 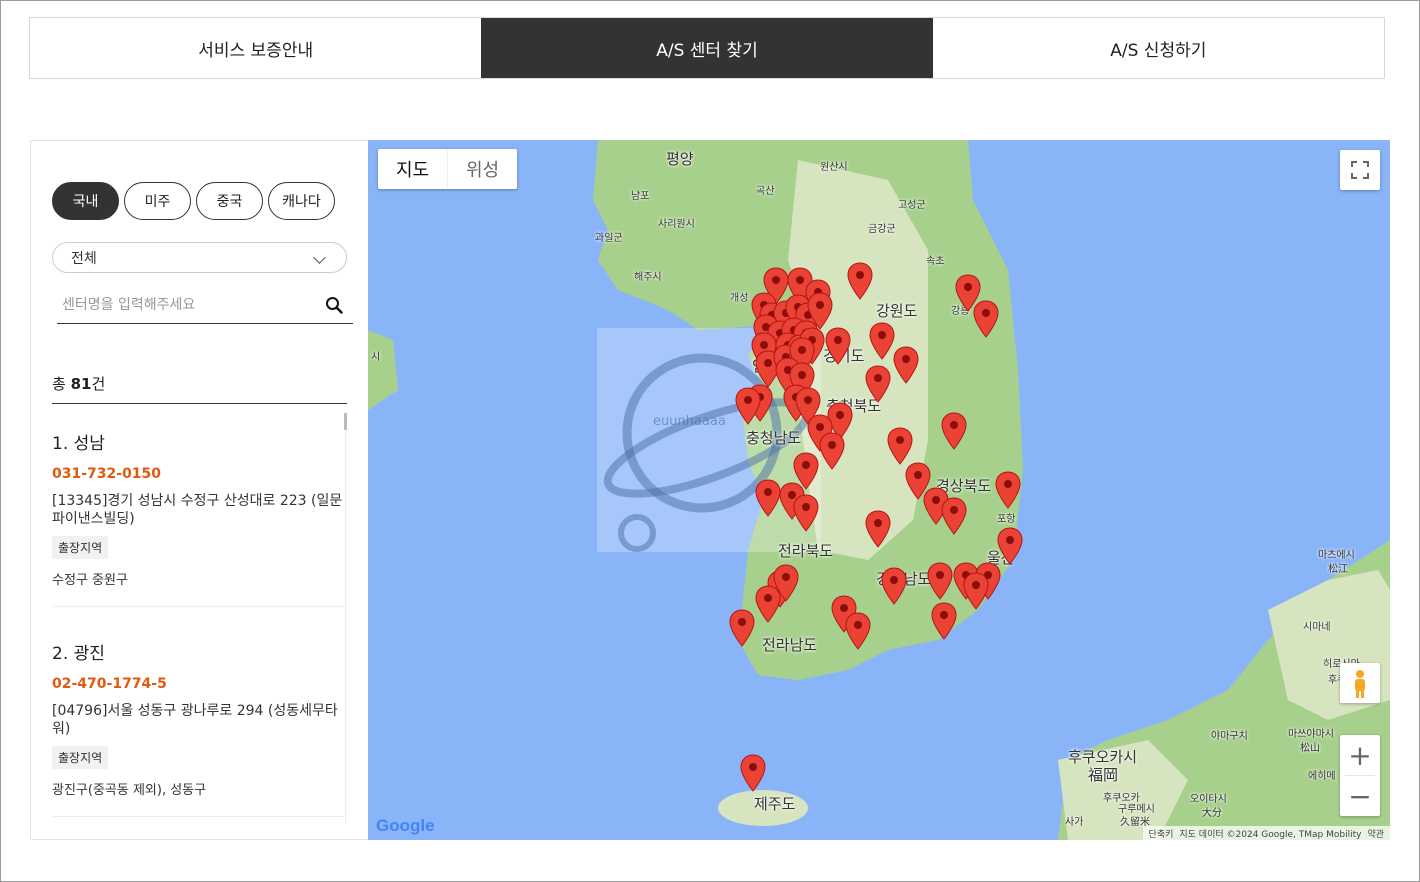 What do you see at coordinates (648, 277) in the screenshot?
I see `map-place-label: 해주시` at bounding box center [648, 277].